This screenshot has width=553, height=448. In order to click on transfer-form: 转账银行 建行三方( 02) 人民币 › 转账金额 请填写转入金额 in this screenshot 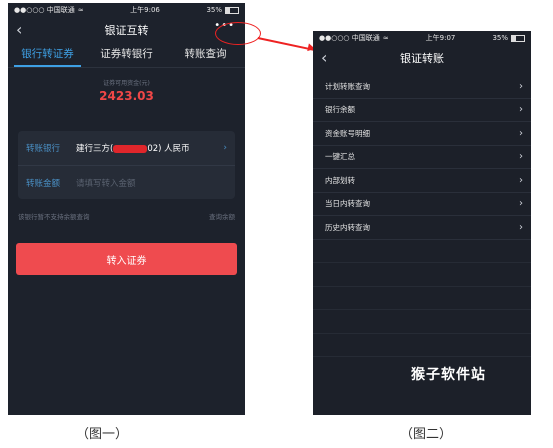, I will do `click(126, 165)`.